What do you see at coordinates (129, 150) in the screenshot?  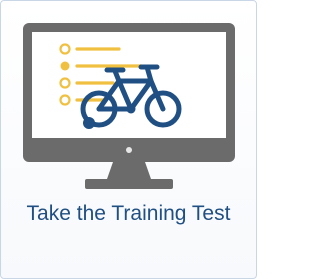 I see `power-indicator` at bounding box center [129, 150].